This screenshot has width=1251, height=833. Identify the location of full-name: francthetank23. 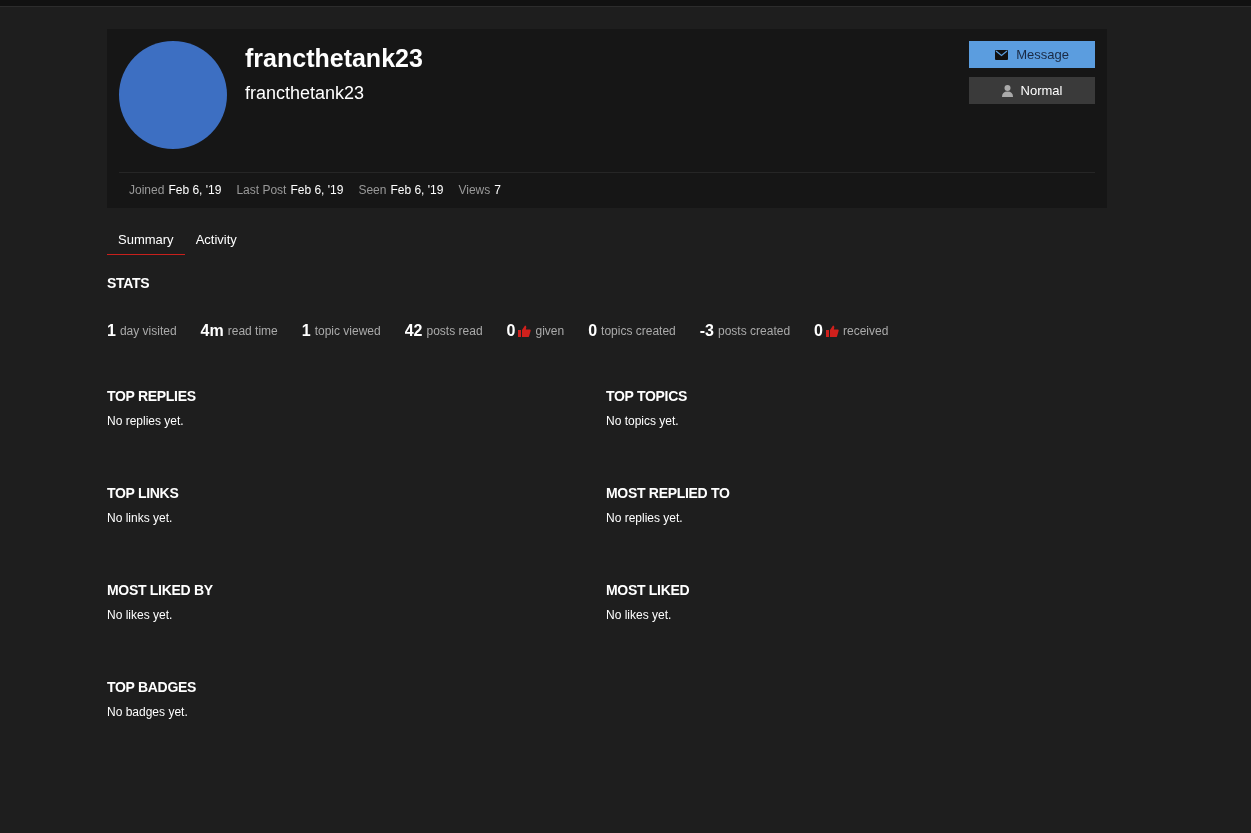
(305, 93).